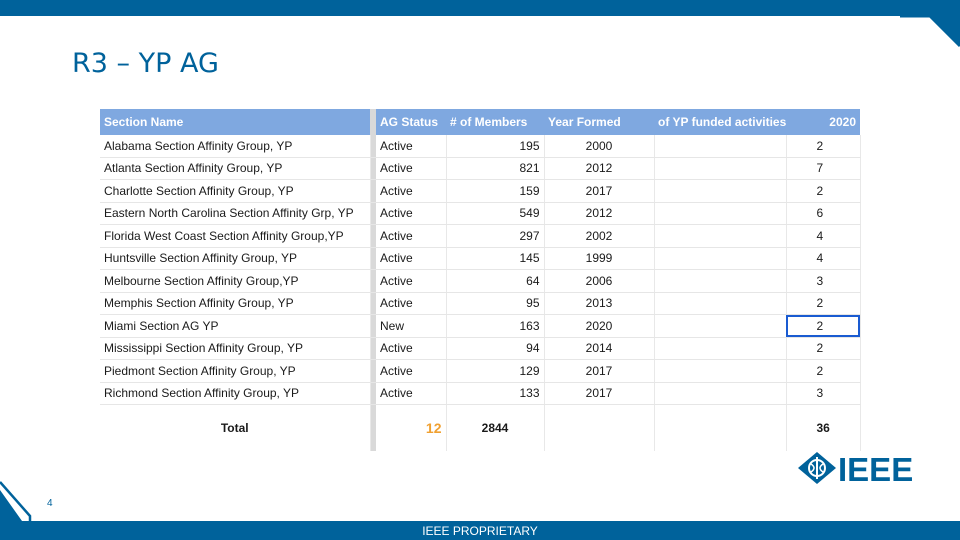 This screenshot has height=540, width=960. What do you see at coordinates (599, 326) in the screenshot?
I see `cell-year-formed: 2020` at bounding box center [599, 326].